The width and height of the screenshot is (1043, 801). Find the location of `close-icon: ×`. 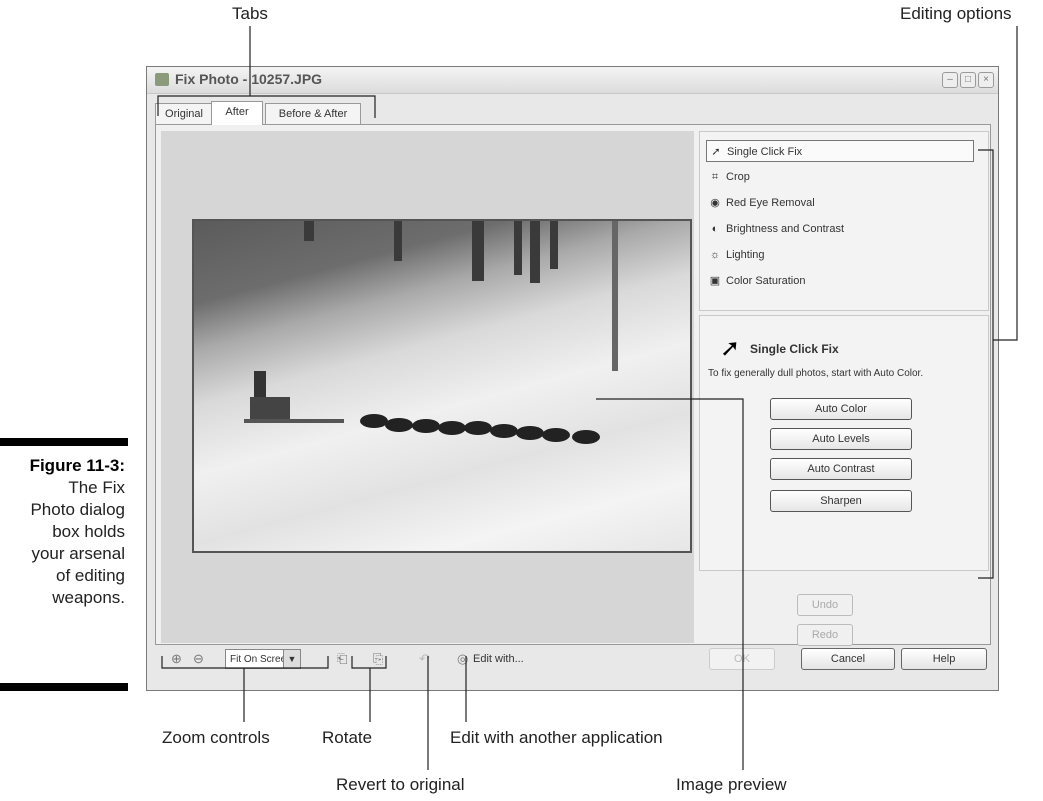

close-icon: × is located at coordinates (986, 80).